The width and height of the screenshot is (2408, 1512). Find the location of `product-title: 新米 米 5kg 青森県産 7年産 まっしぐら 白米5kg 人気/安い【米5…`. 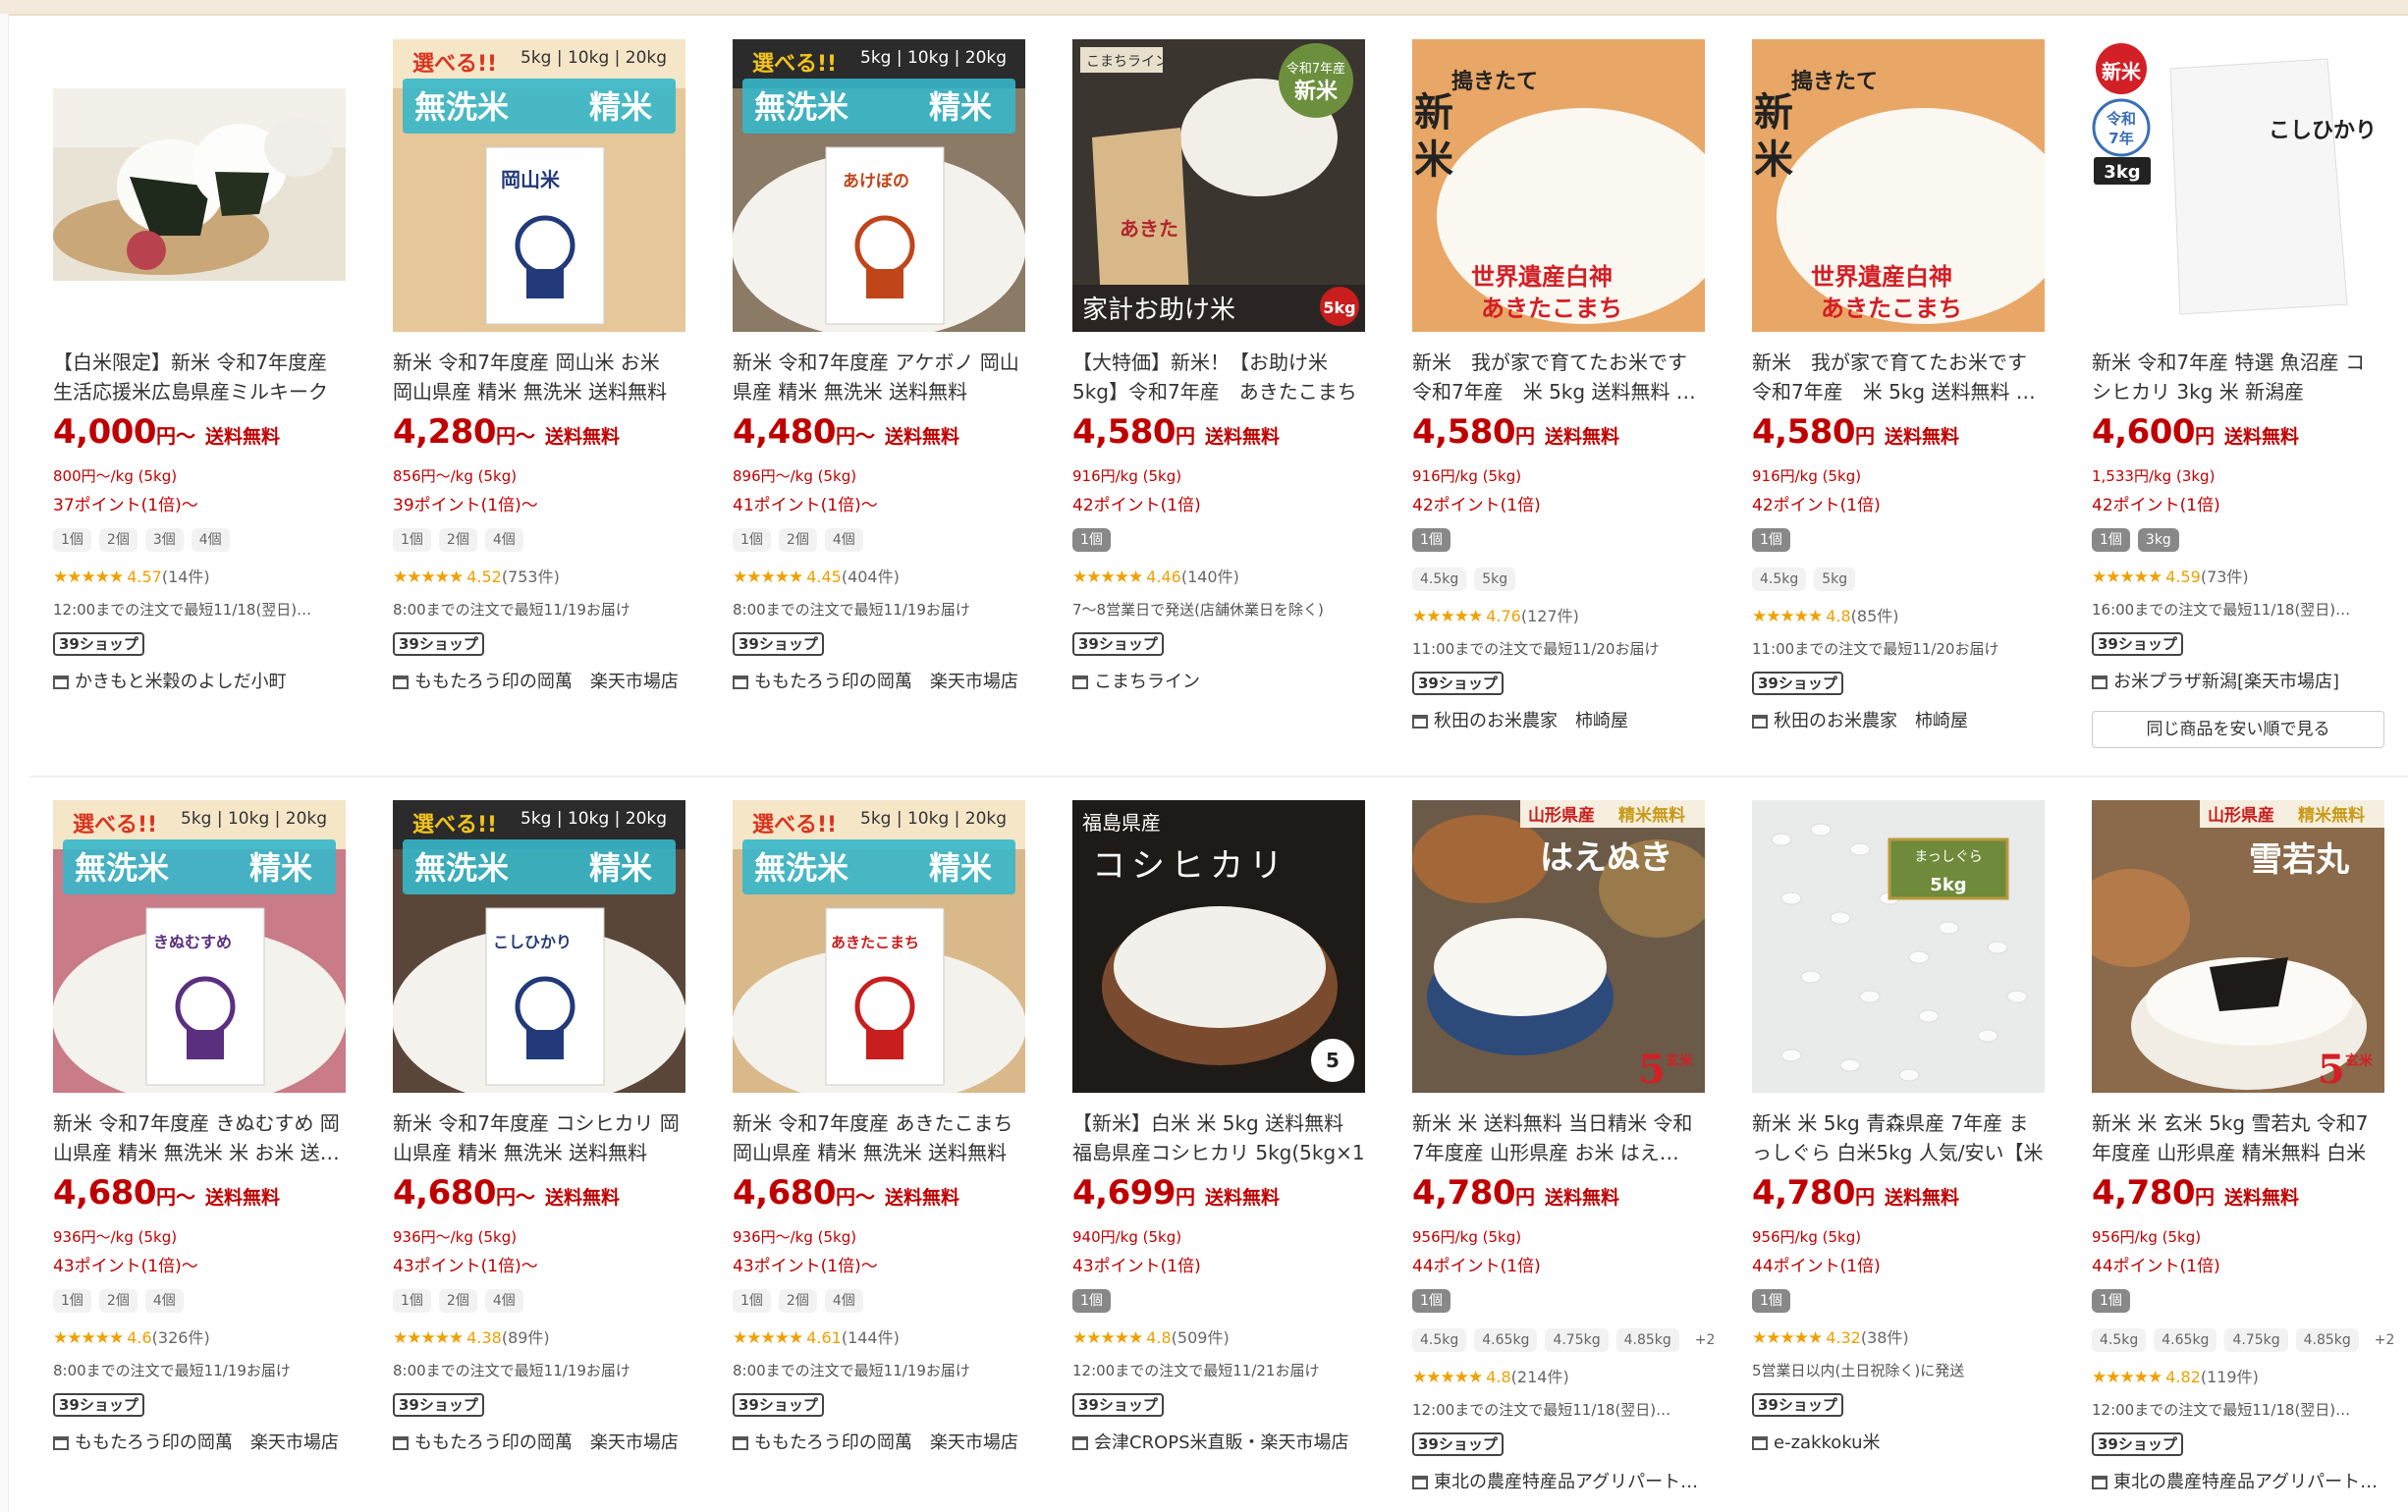

product-title: 新米 米 5kg 青森県産 7年産 まっしぐら 白米5kg 人気/安い【米5… is located at coordinates (1898, 1138).